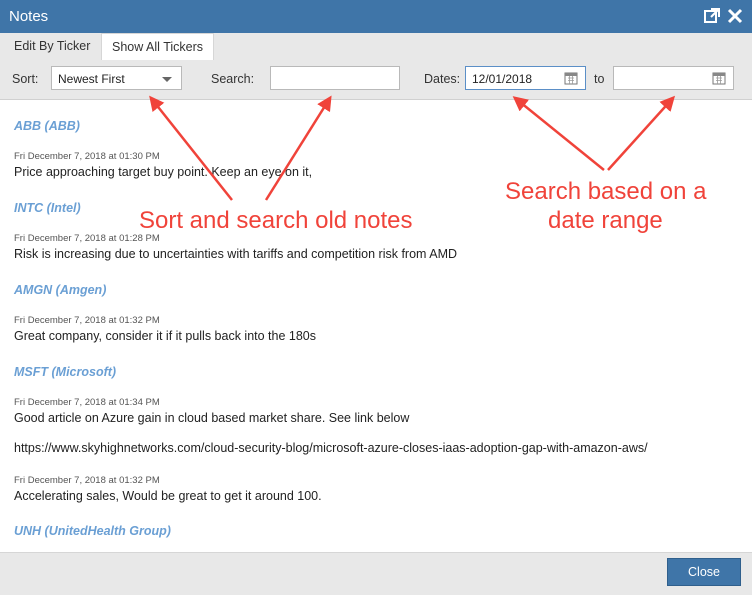 This screenshot has width=752, height=595. Describe the element at coordinates (606, 191) in the screenshot. I see `annotation-date-range-line1: Search based on a` at that location.